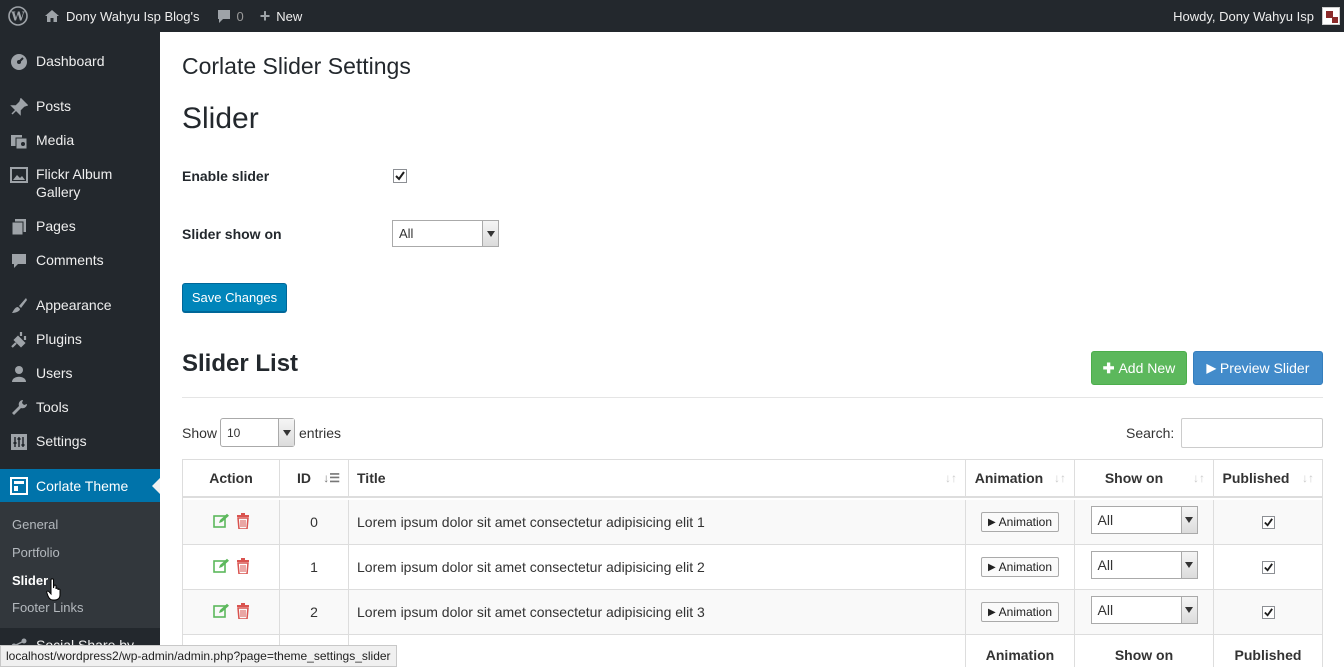 The width and height of the screenshot is (1344, 667). I want to click on new-content-link: + New, so click(281, 16).